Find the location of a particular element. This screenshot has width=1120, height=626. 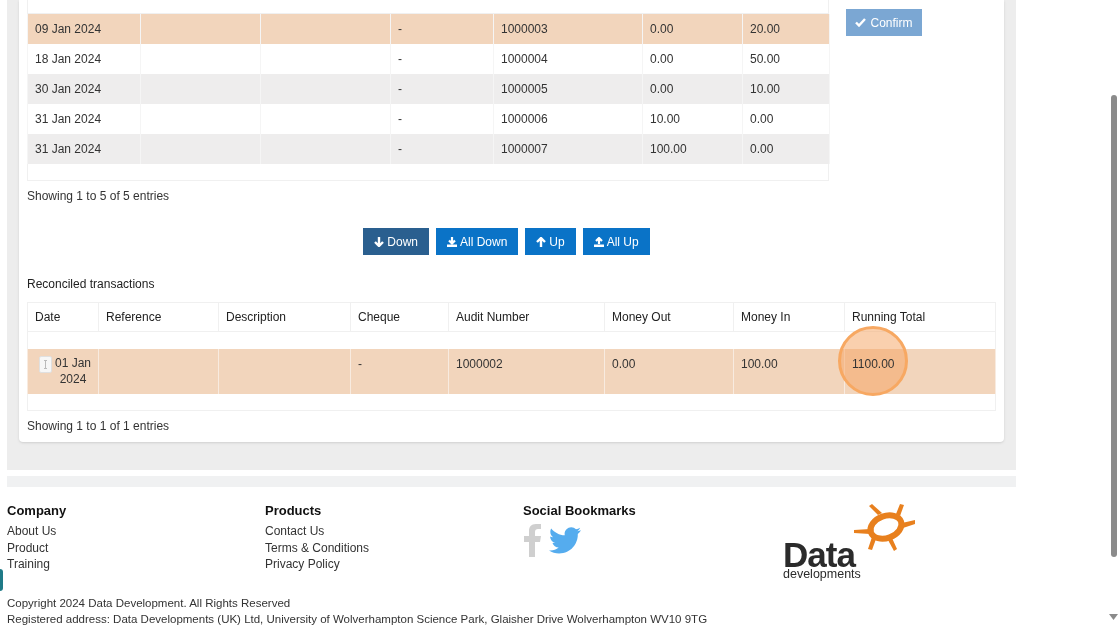

table-row: 30 Jan 2024 - 1000005 0.00 10.00 is located at coordinates (428, 89).